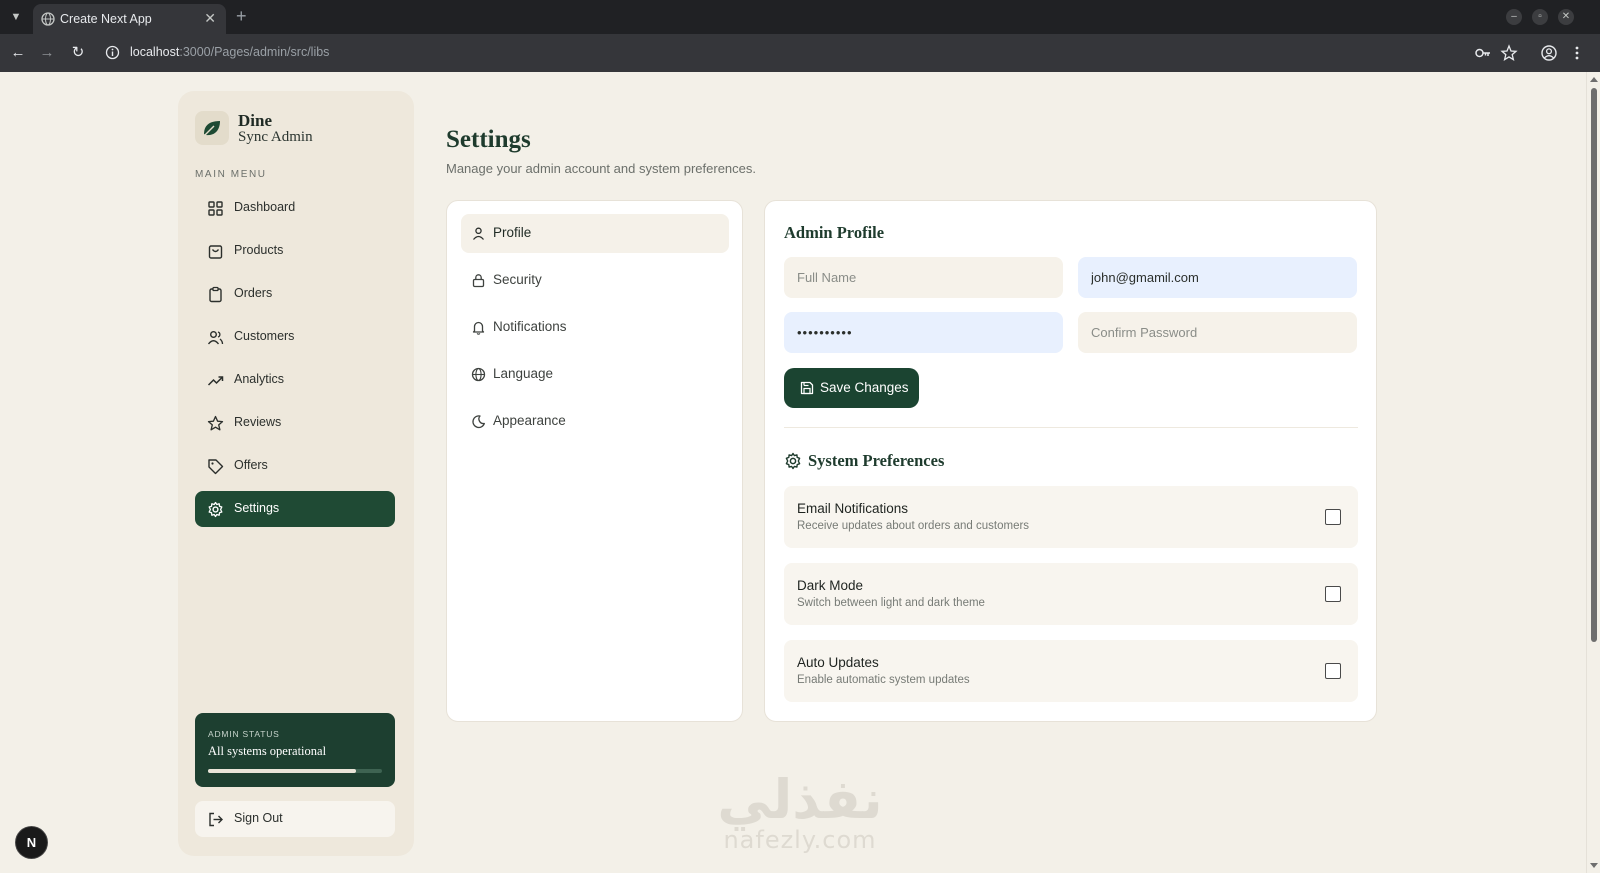 The height and width of the screenshot is (873, 1600). Describe the element at coordinates (830, 585) in the screenshot. I see `pref-title: Dark Mode` at that location.